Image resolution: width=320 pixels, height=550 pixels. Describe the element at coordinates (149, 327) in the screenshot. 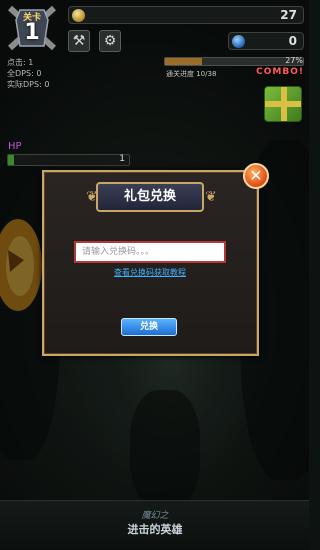

I see `redeem-button: 兑换` at that location.